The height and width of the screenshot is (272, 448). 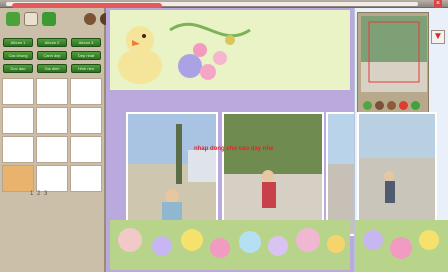 I want to click on green-arrow-icon, so click(x=49, y=19).